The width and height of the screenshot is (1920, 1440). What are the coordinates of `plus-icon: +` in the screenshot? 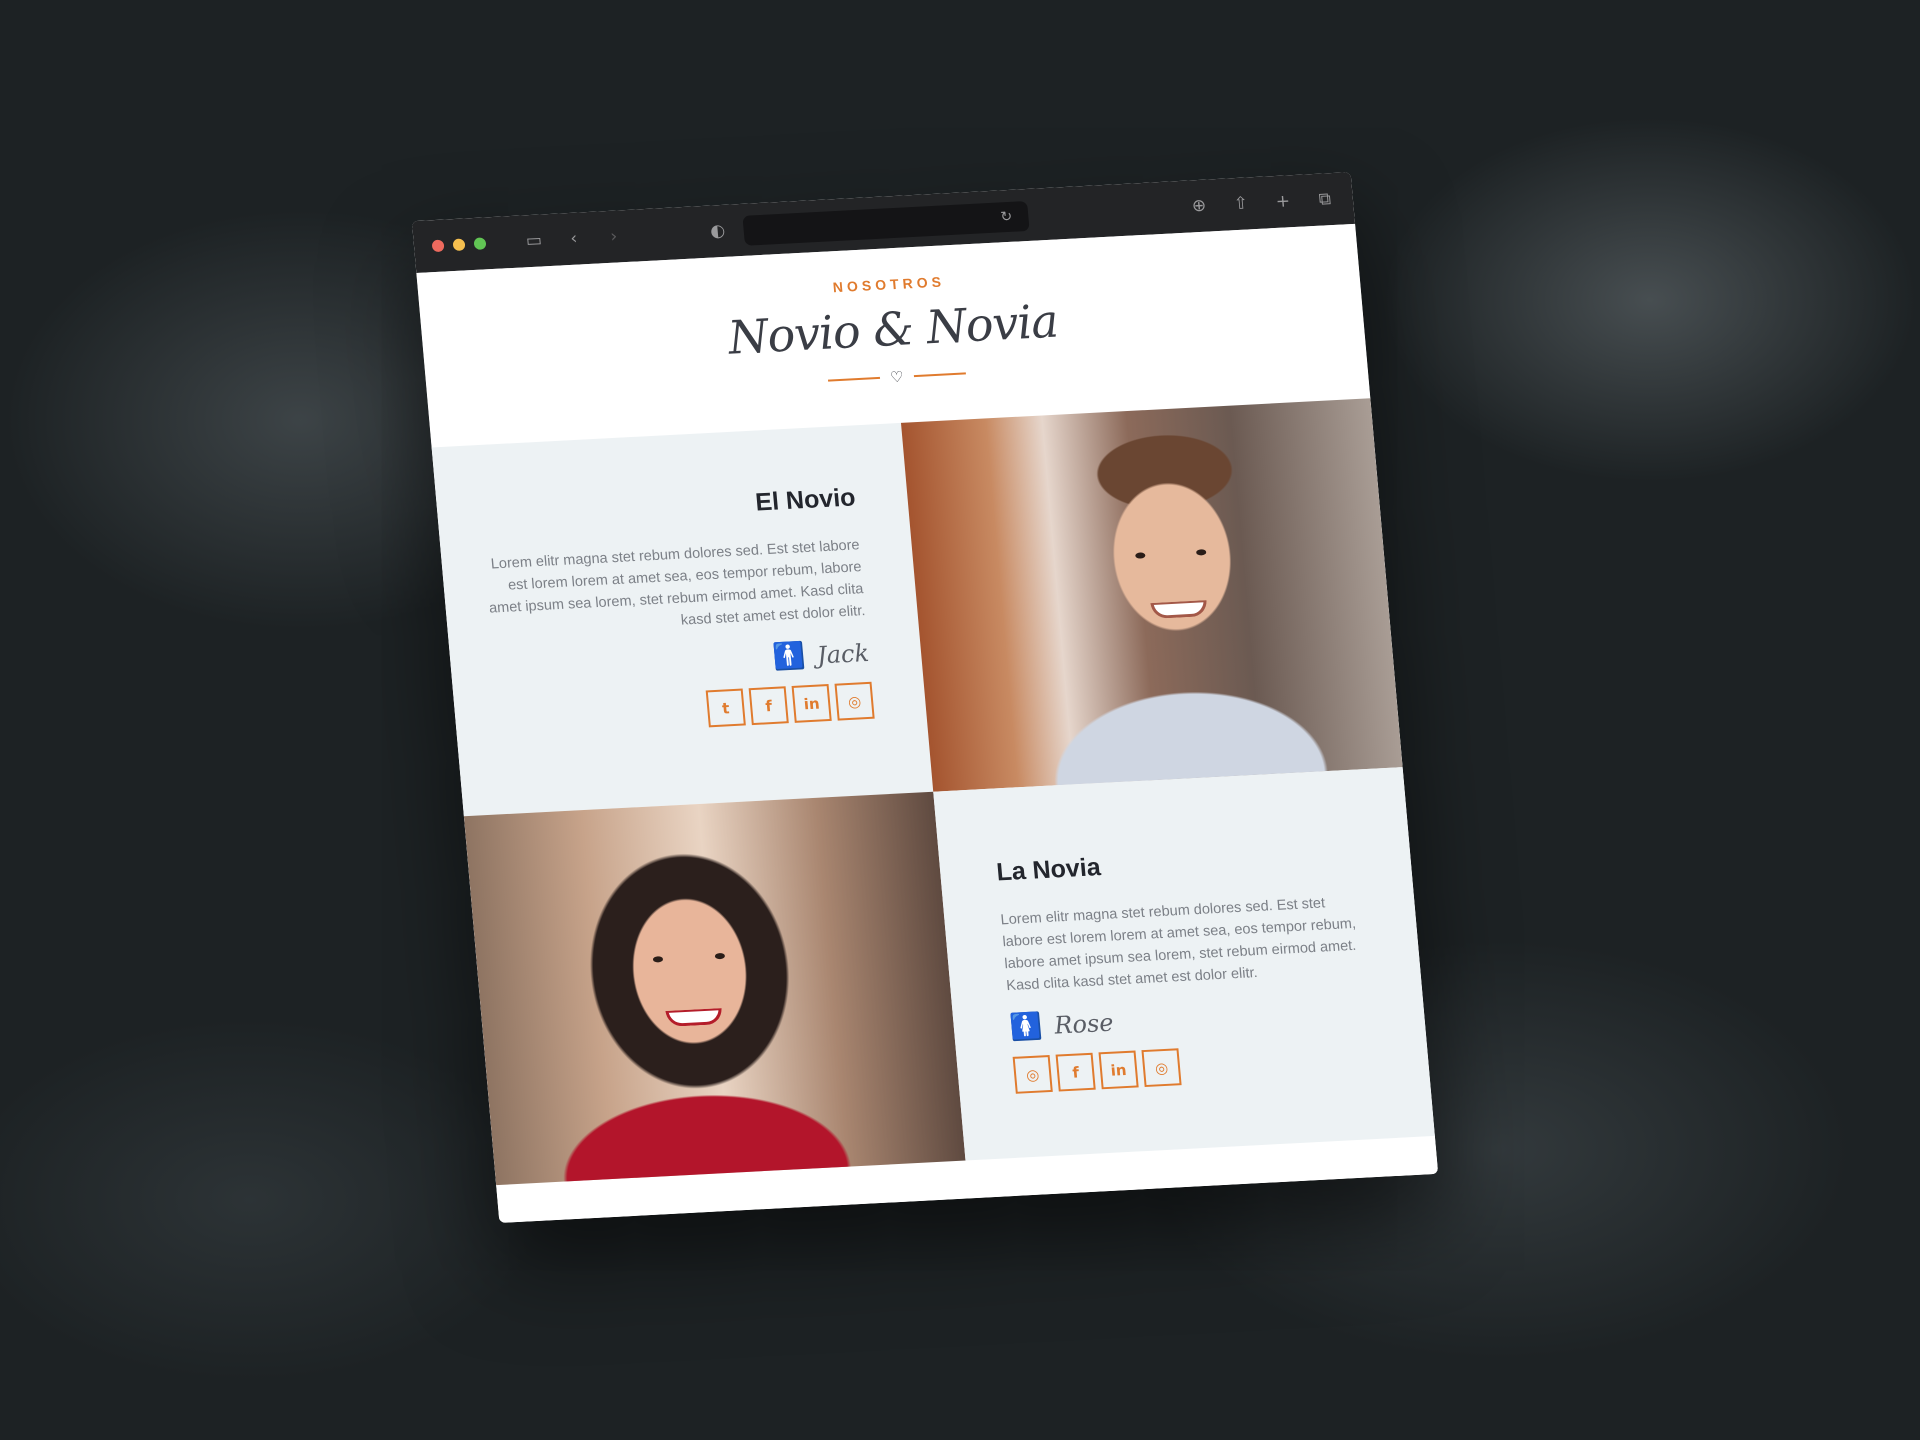 It's located at (1283, 201).